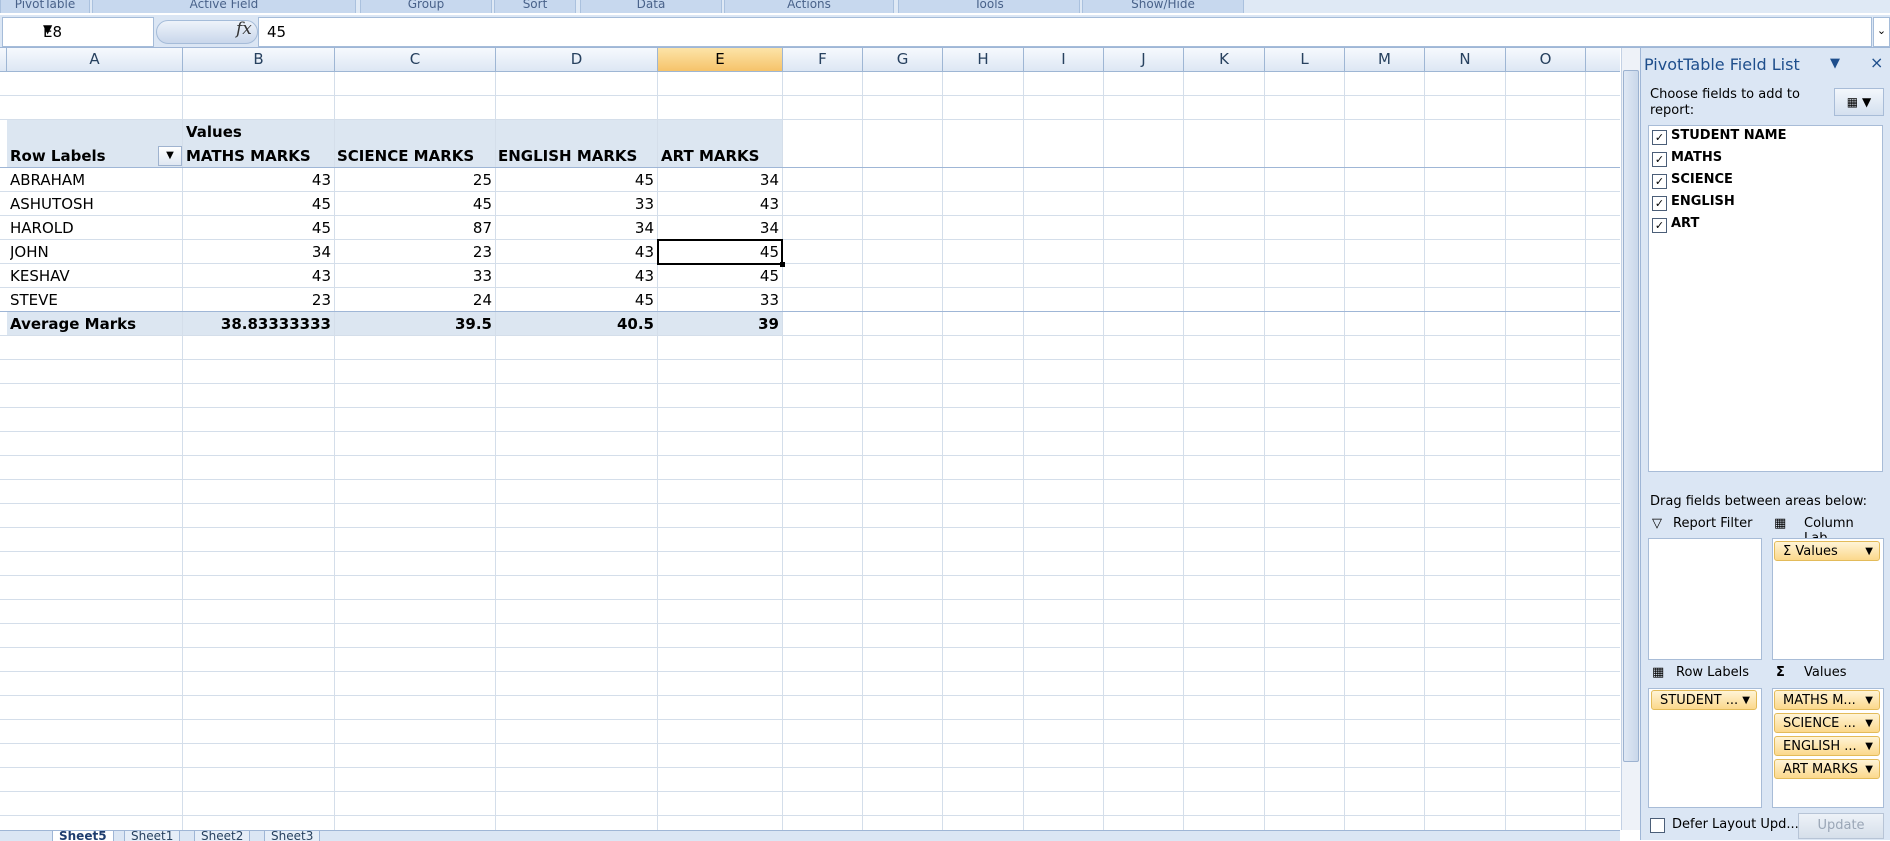 The width and height of the screenshot is (1890, 841). Describe the element at coordinates (414, 300) in the screenshot. I see `pivot-cell: 24` at that location.